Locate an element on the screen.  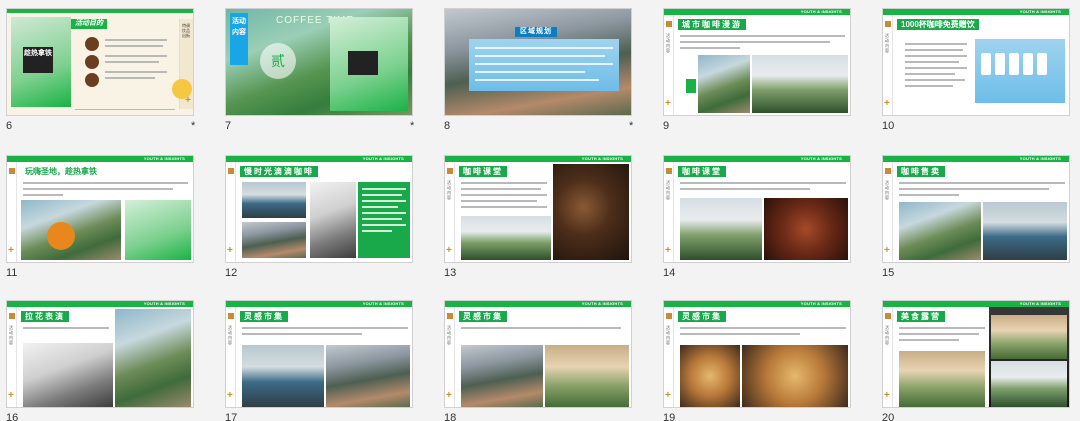
slide-preview: 区域规划 is located at coordinates (538, 62).